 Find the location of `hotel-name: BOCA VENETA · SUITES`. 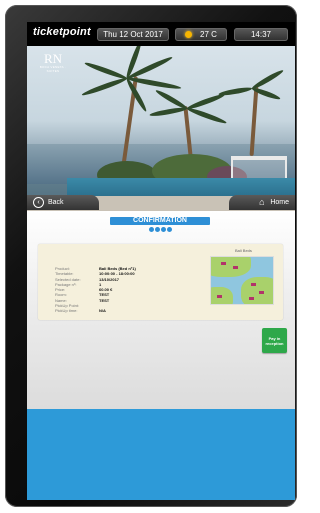

hotel-name: BOCA VENETA · SUITES is located at coordinates (53, 69).